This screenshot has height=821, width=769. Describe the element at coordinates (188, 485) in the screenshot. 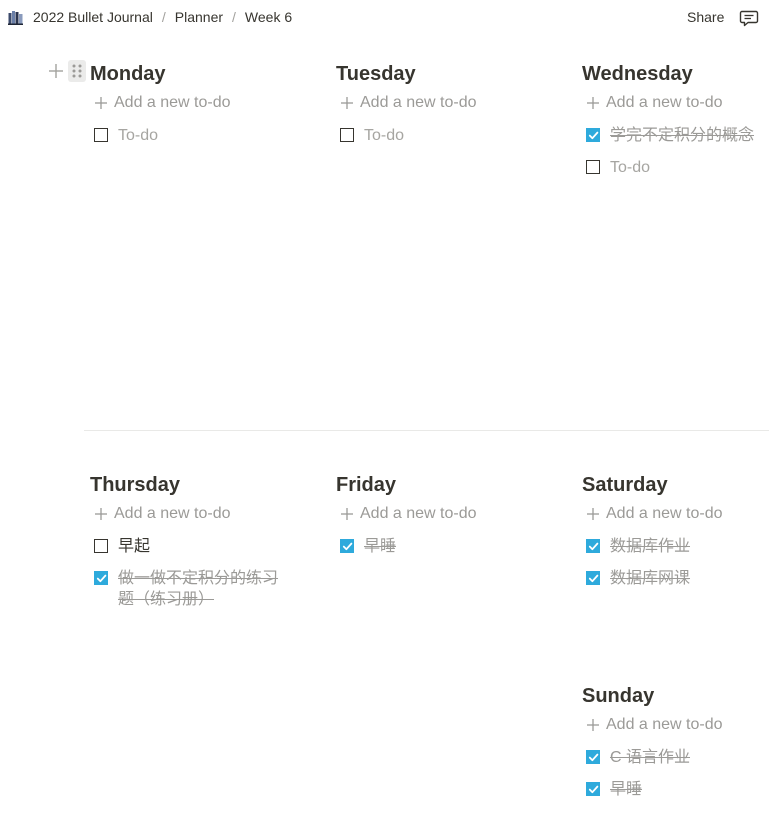

I see `day-heading: Thursday` at that location.